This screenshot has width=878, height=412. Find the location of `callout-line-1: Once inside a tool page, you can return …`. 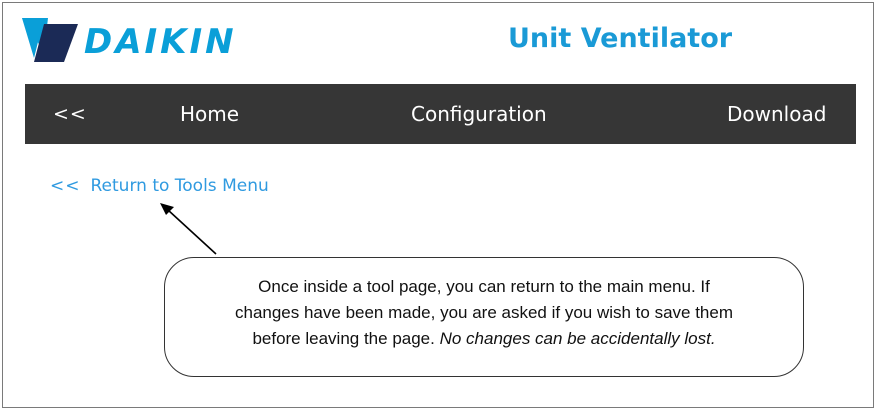

callout-line-1: Once inside a tool page, you can return … is located at coordinates (484, 286).